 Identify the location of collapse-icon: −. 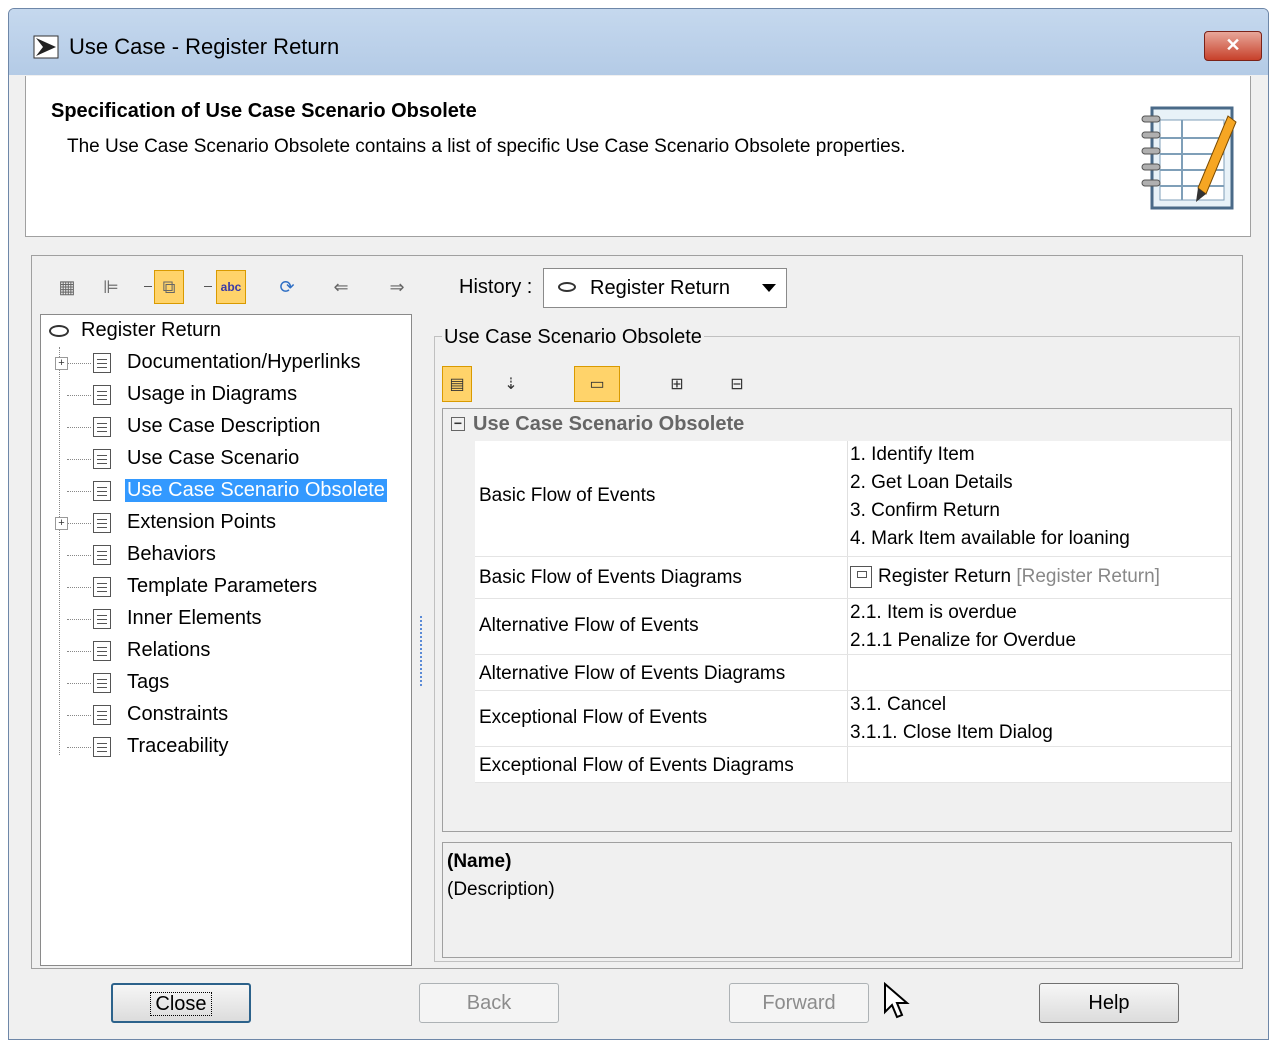
(458, 423).